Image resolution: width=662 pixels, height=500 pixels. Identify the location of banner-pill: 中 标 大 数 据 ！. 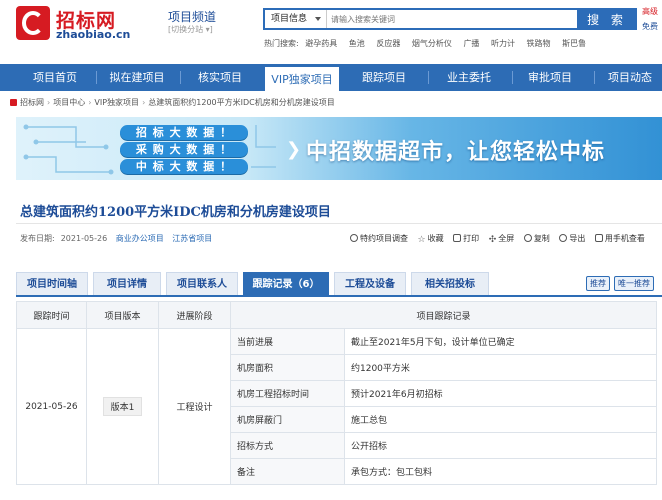
(184, 166).